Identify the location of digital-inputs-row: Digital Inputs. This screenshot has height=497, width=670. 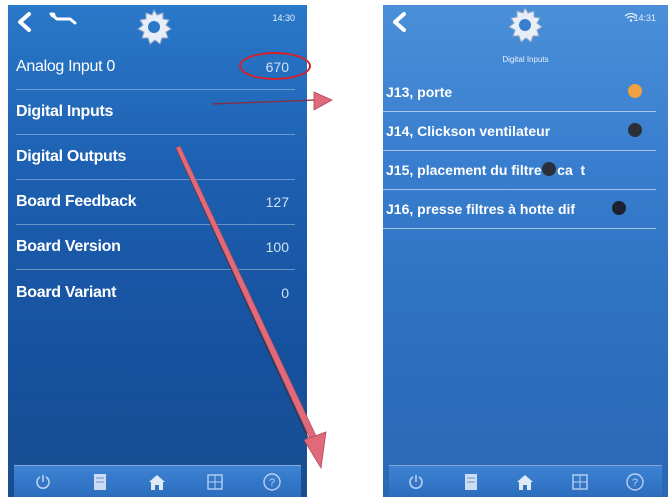
(155, 112).